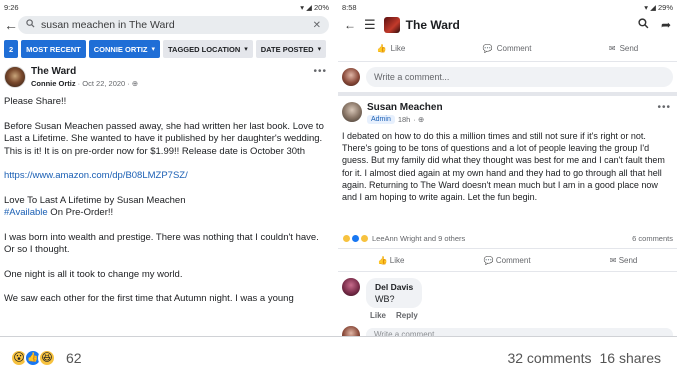  What do you see at coordinates (26, 212) in the screenshot?
I see `hashtag-link: #Available` at bounding box center [26, 212].